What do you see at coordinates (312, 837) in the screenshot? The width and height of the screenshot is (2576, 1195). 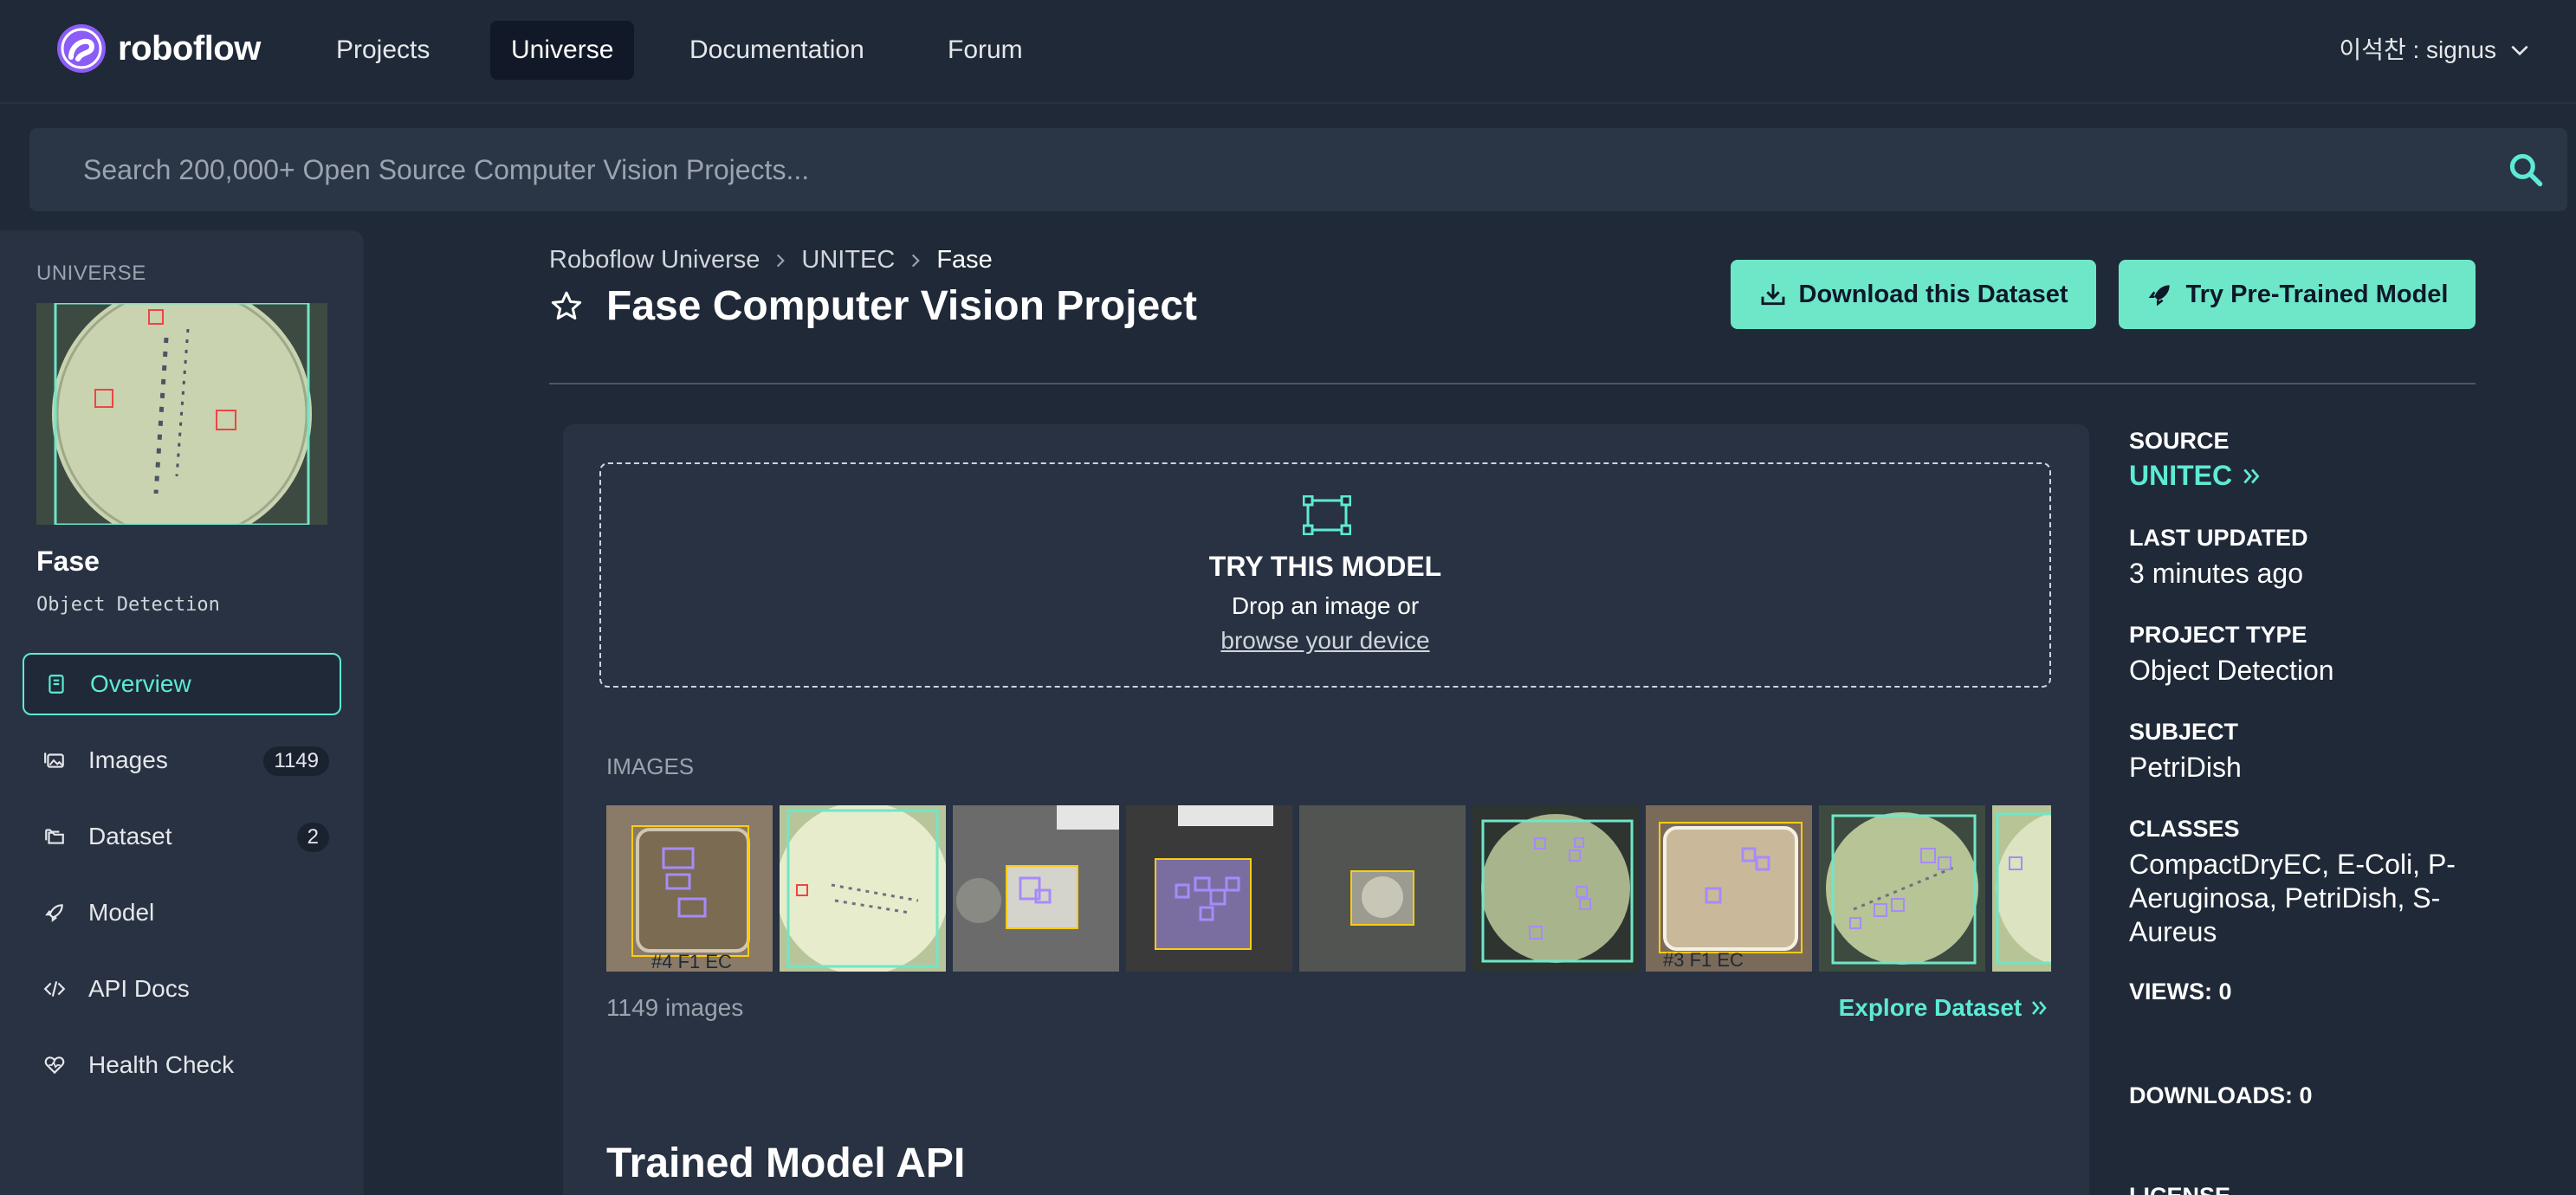 I see `dataset-count-badge: 2` at bounding box center [312, 837].